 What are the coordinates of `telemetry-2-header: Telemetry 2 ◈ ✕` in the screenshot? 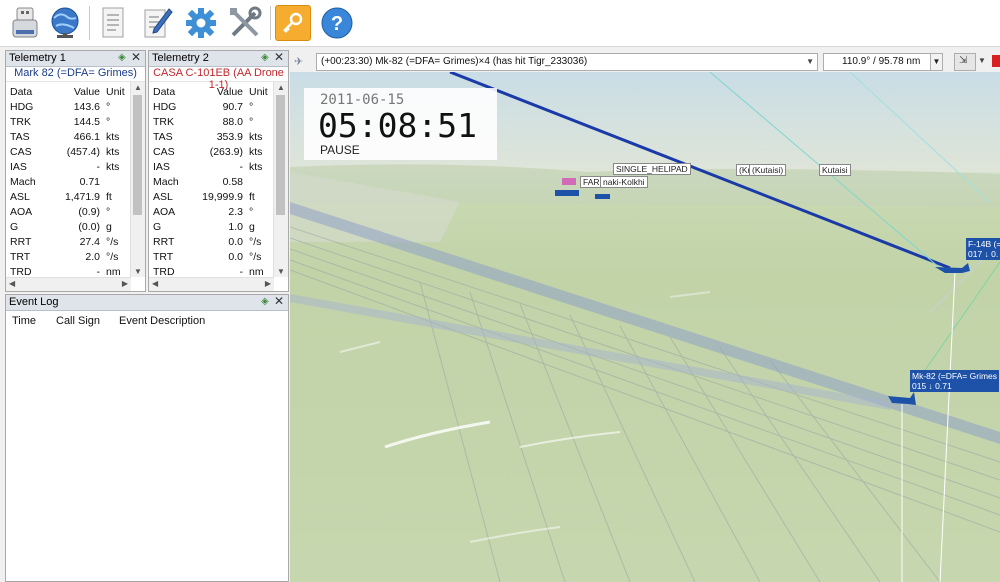 It's located at (218, 59).